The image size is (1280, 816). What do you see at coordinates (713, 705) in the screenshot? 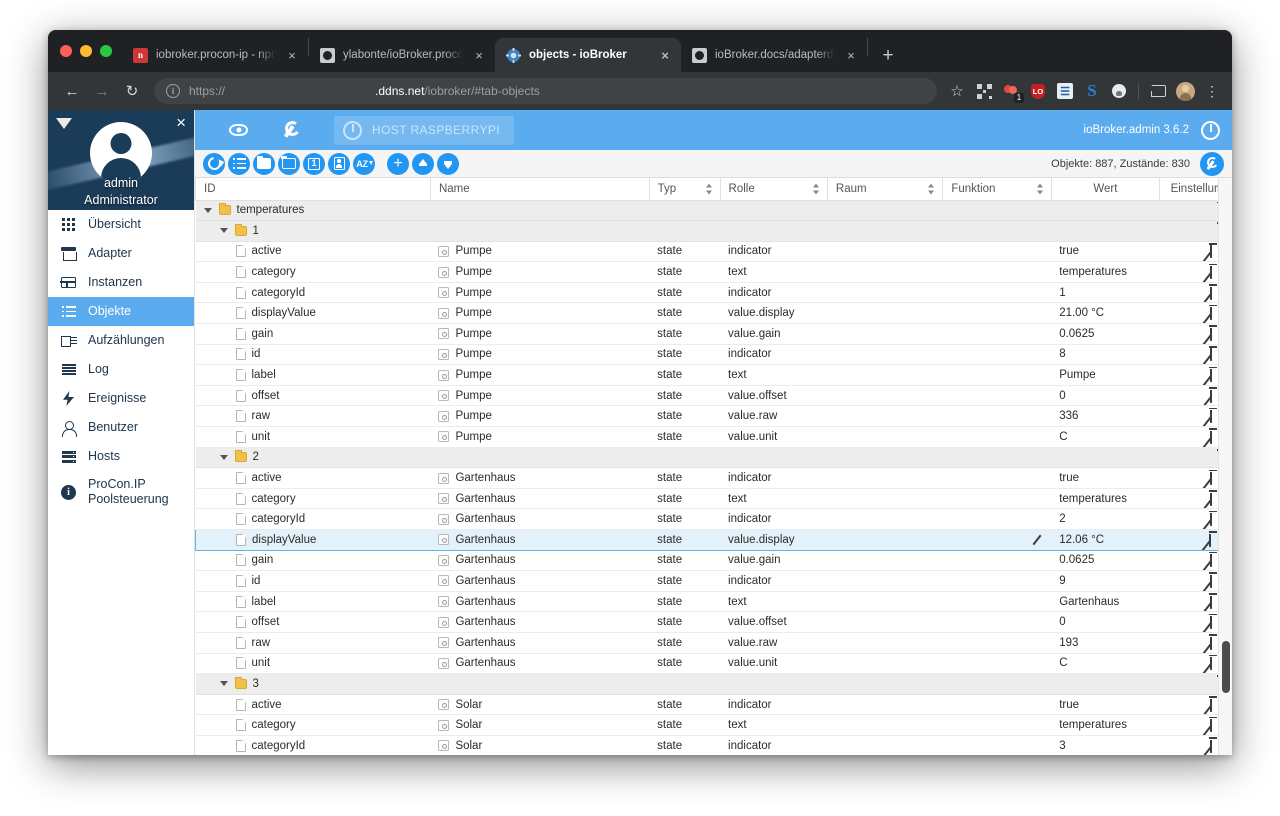
I see `table-row: active Solar state indicator true` at bounding box center [713, 705].